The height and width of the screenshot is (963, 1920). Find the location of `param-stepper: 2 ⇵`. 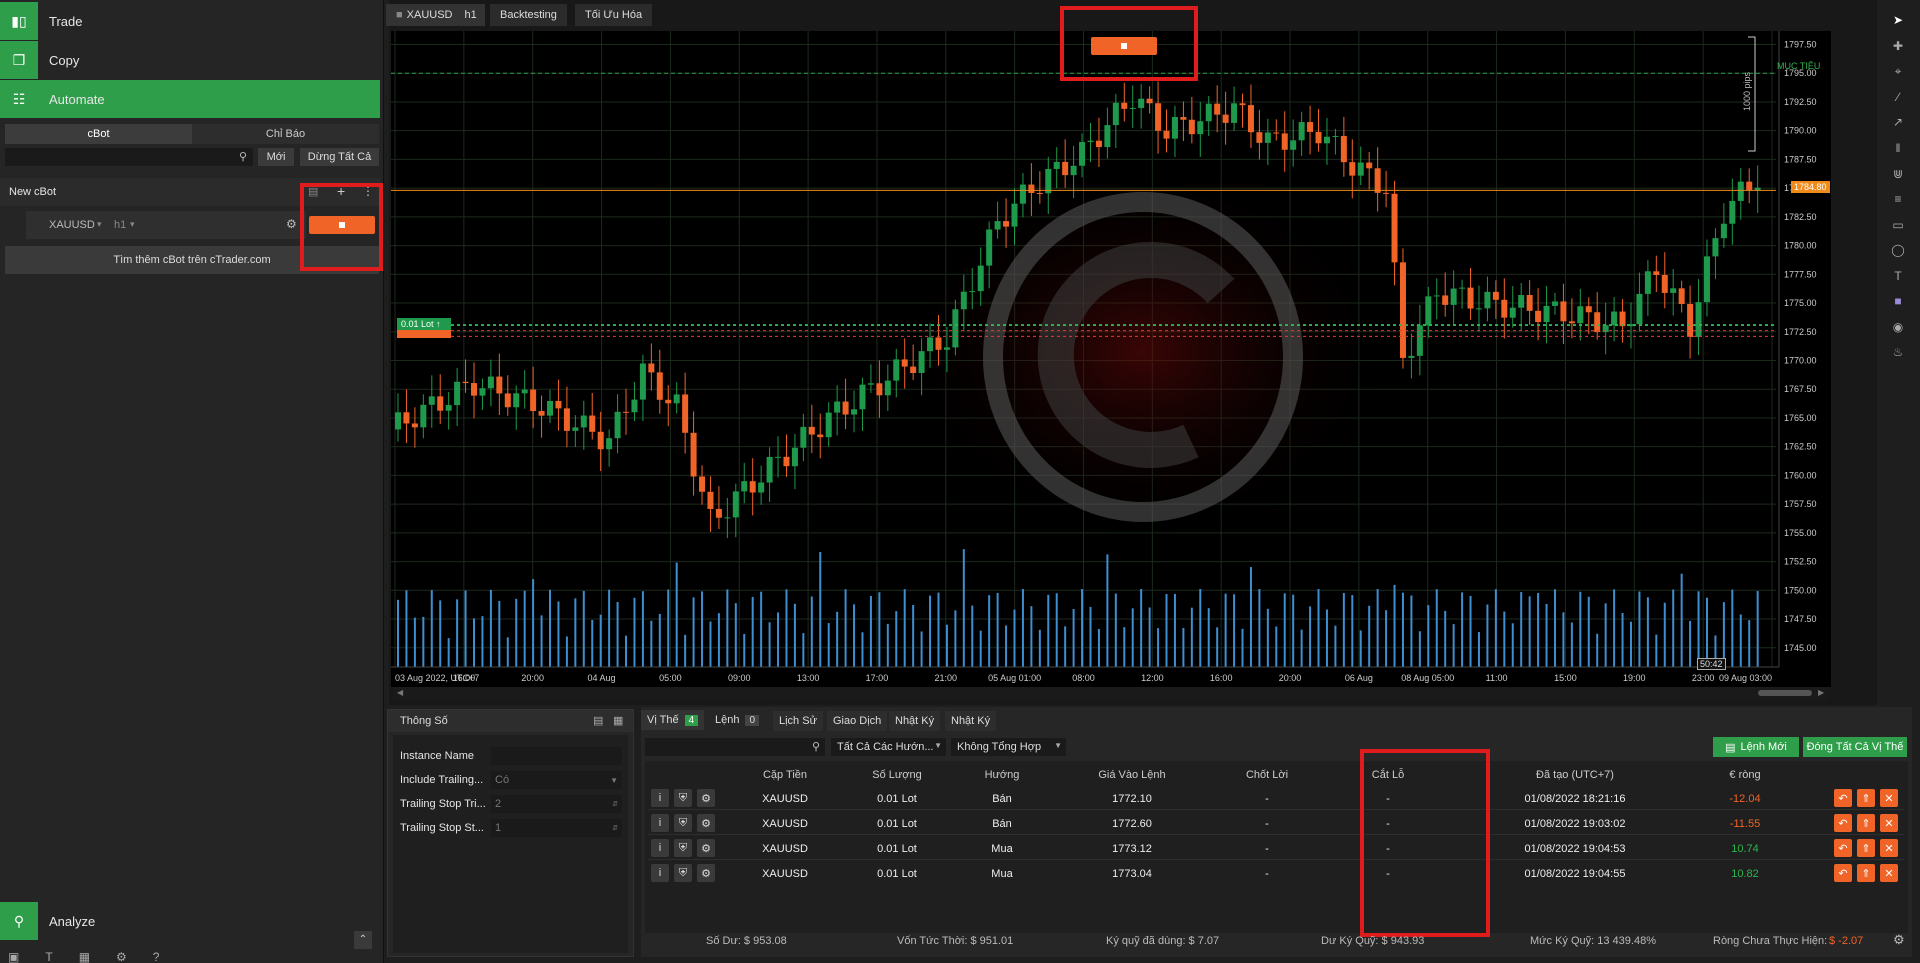

param-stepper: 2 ⇵ is located at coordinates (556, 804).